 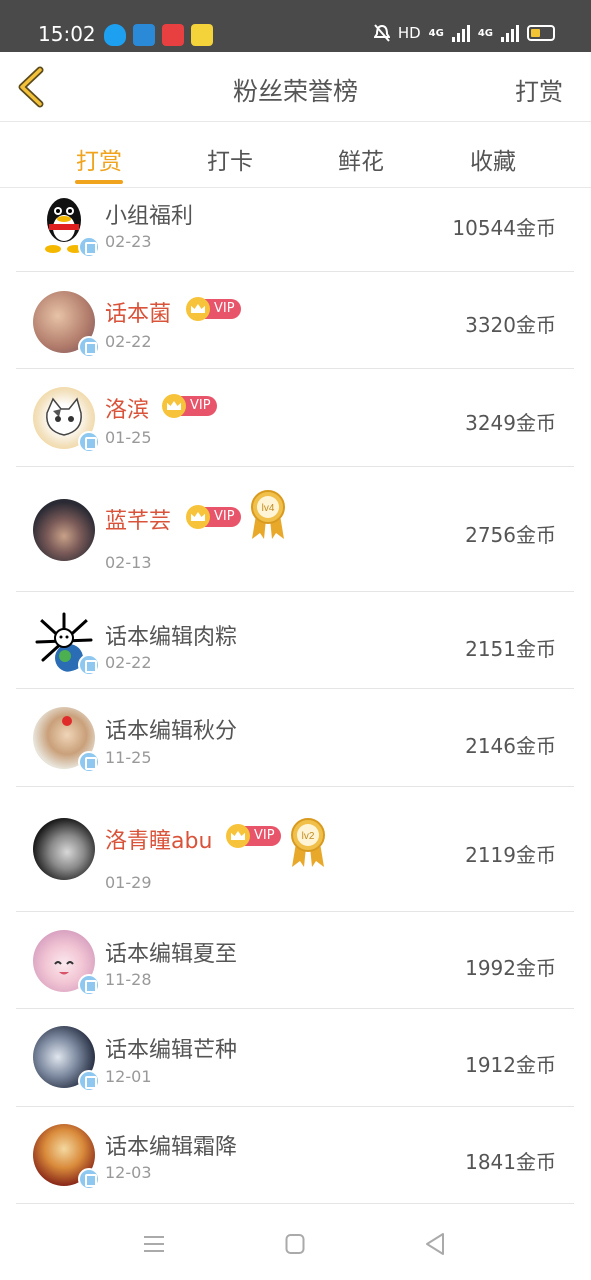 What do you see at coordinates (295, 529) in the screenshot?
I see `list-item: 蓝芊芸 VIP lv4 02-13 2756金币` at bounding box center [295, 529].